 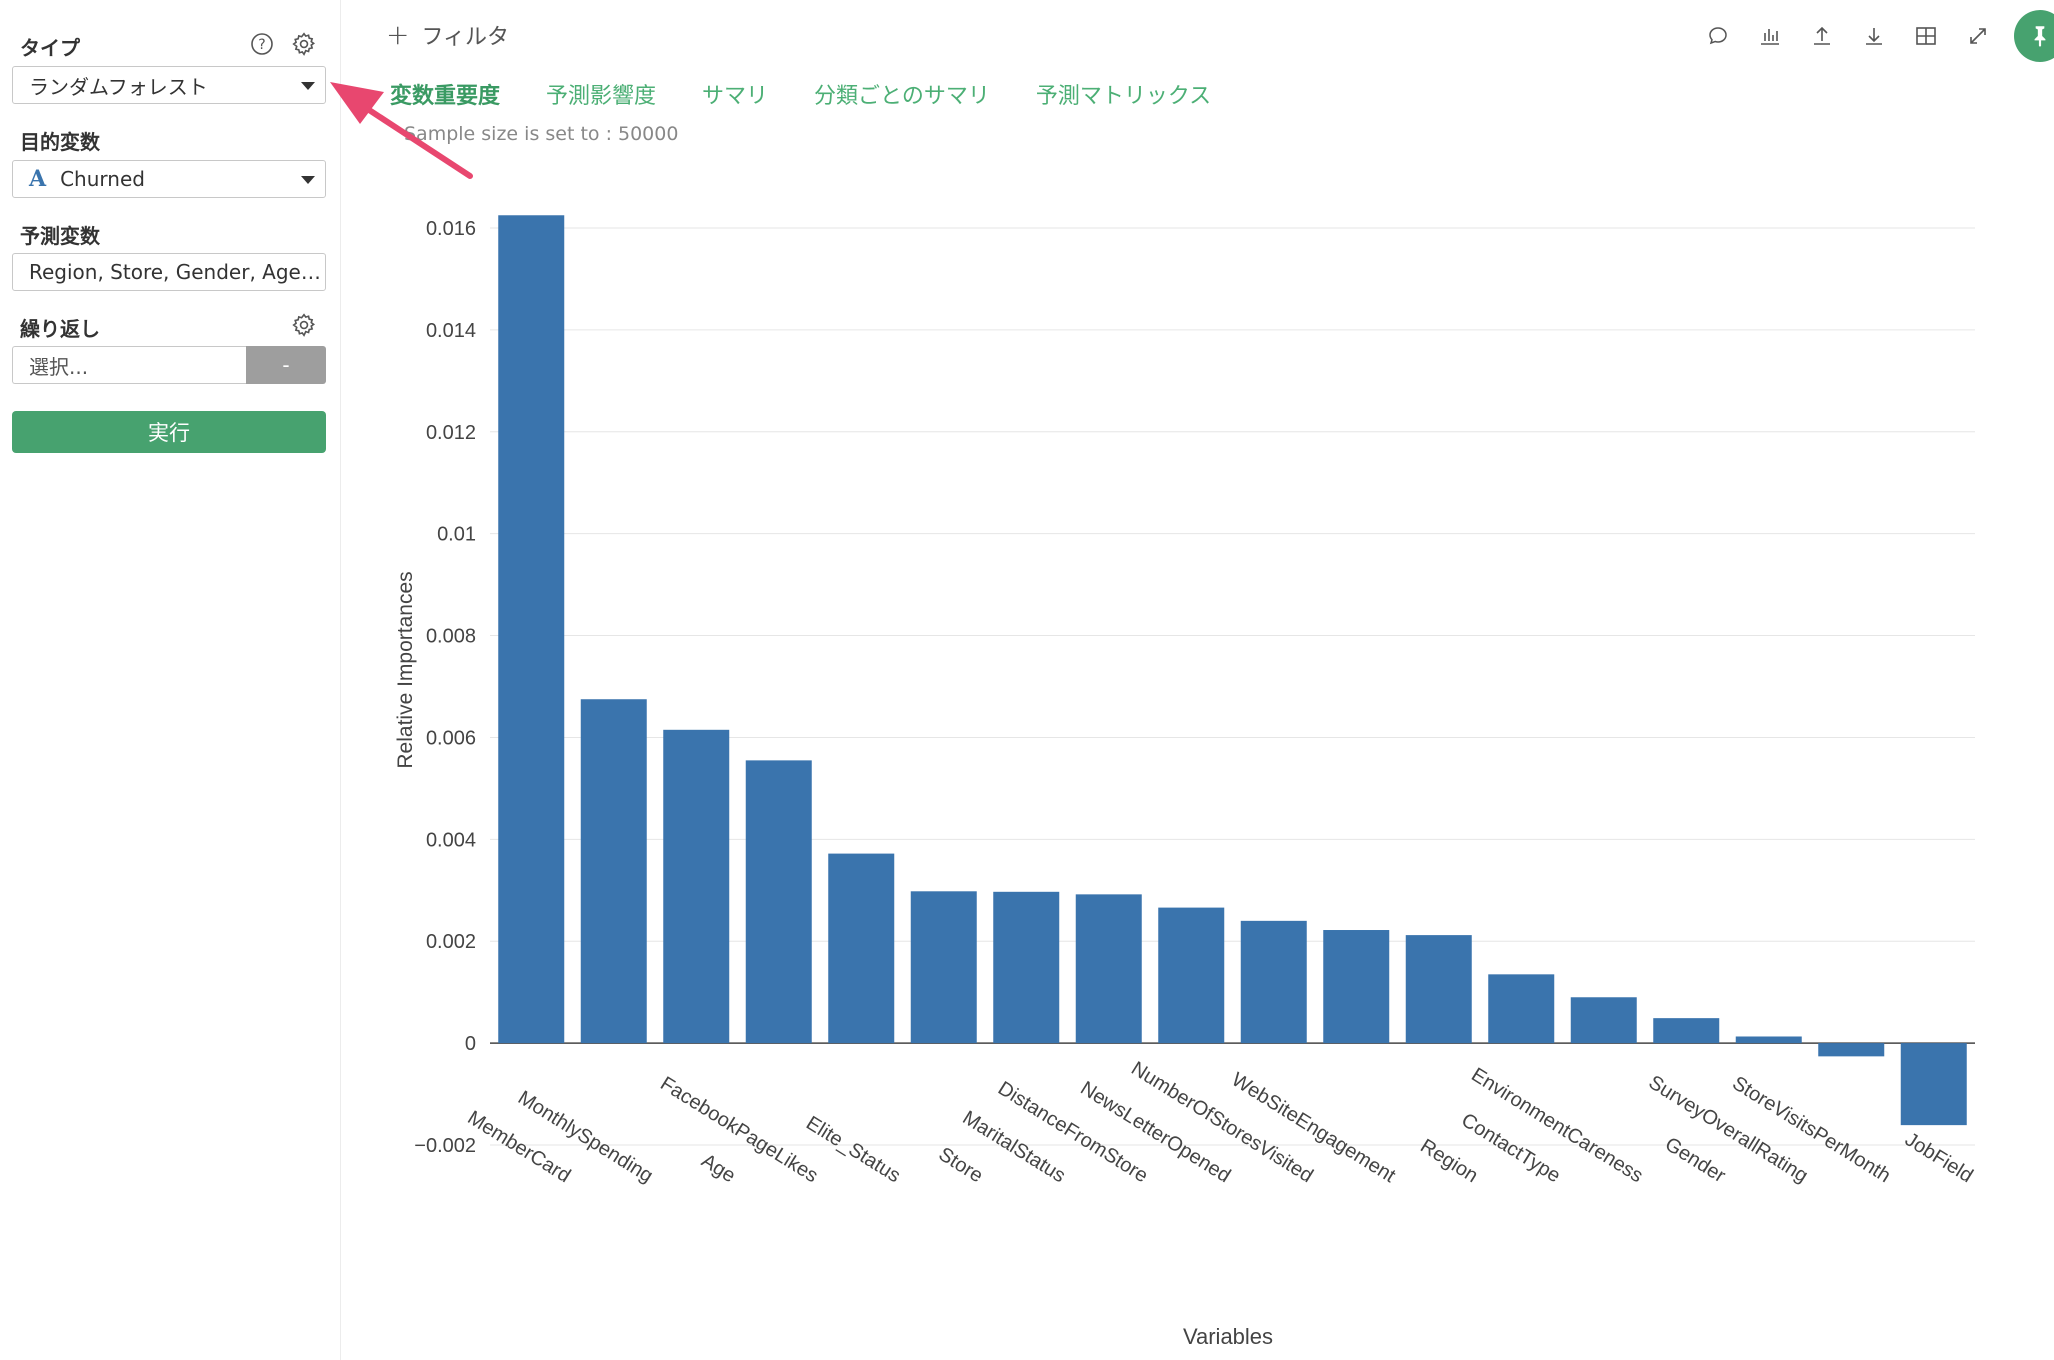 I want to click on x-tick-label: DistanceFromStore, so click(x=1073, y=1132).